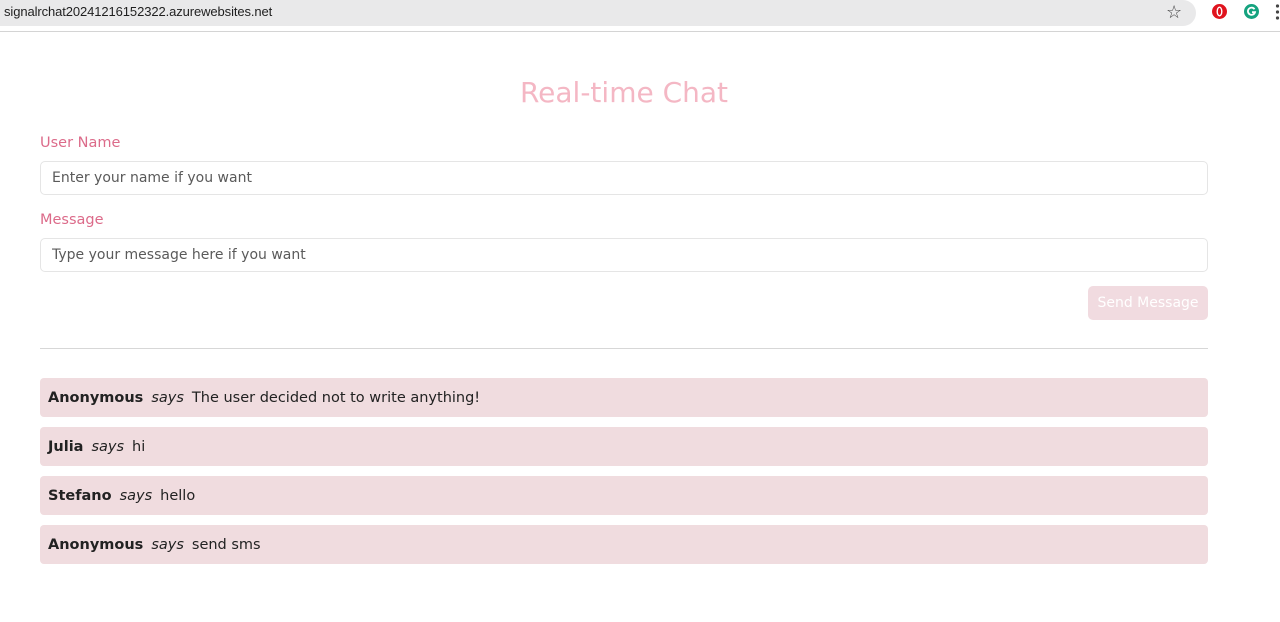 This screenshot has width=1280, height=622. I want to click on message-author: Julia, so click(66, 446).